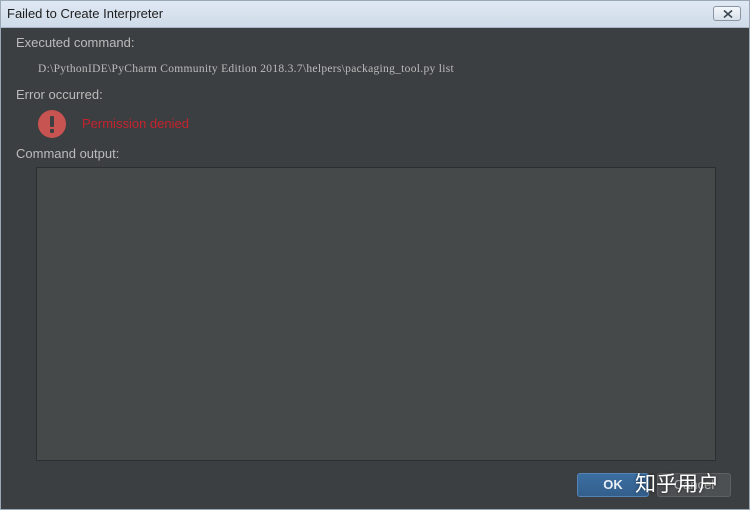 This screenshot has height=510, width=750. Describe the element at coordinates (75, 42) in the screenshot. I see `executed-command-label: Executed command:` at that location.